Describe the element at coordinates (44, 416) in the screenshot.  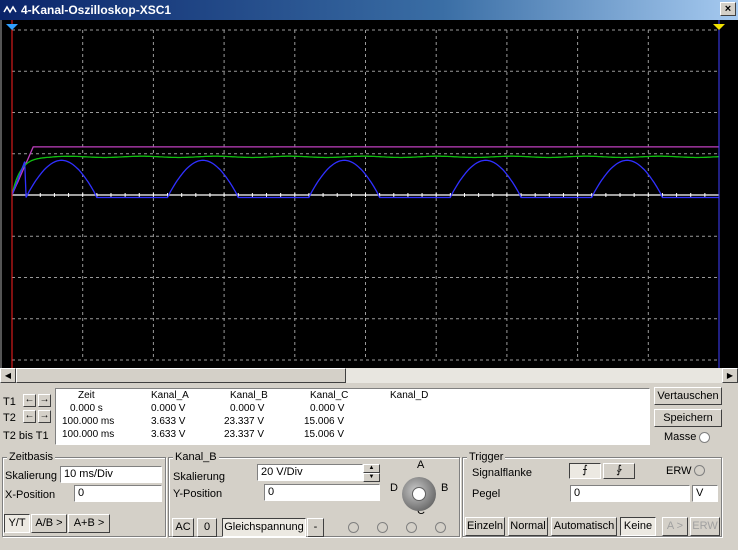
I see `t2-right-arrow-icon: →` at that location.